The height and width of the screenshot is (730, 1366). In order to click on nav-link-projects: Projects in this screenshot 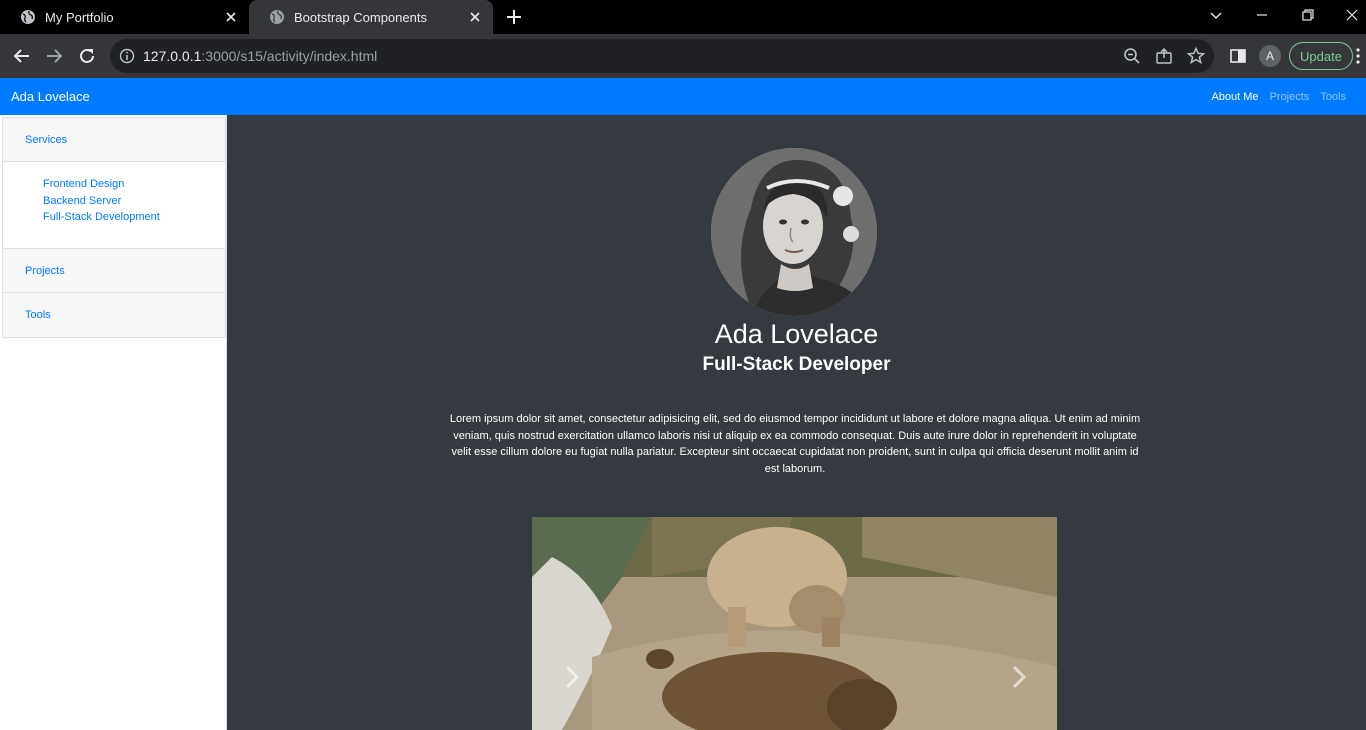, I will do `click(1290, 97)`.